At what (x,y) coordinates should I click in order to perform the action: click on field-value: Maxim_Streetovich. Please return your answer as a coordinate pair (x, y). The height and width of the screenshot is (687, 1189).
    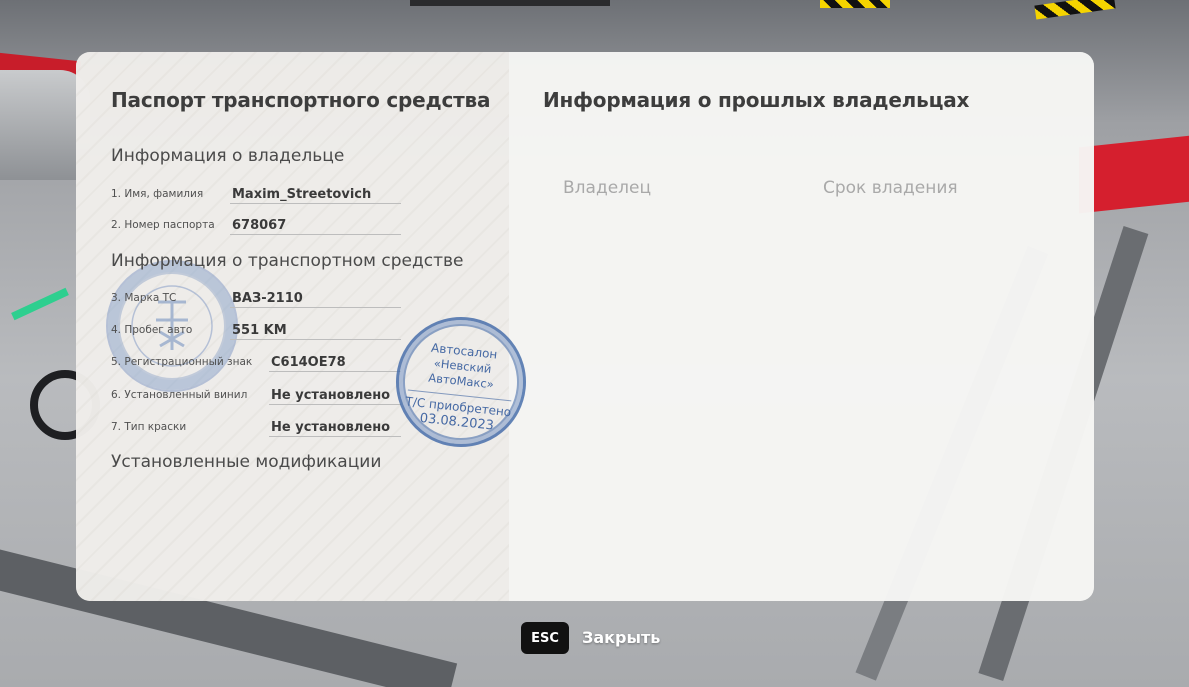
    Looking at the image, I should click on (302, 194).